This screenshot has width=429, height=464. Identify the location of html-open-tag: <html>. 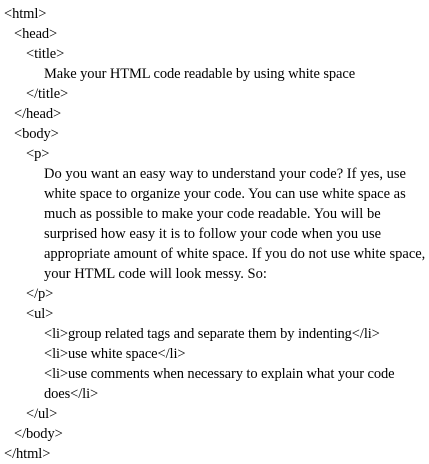
(25, 14).